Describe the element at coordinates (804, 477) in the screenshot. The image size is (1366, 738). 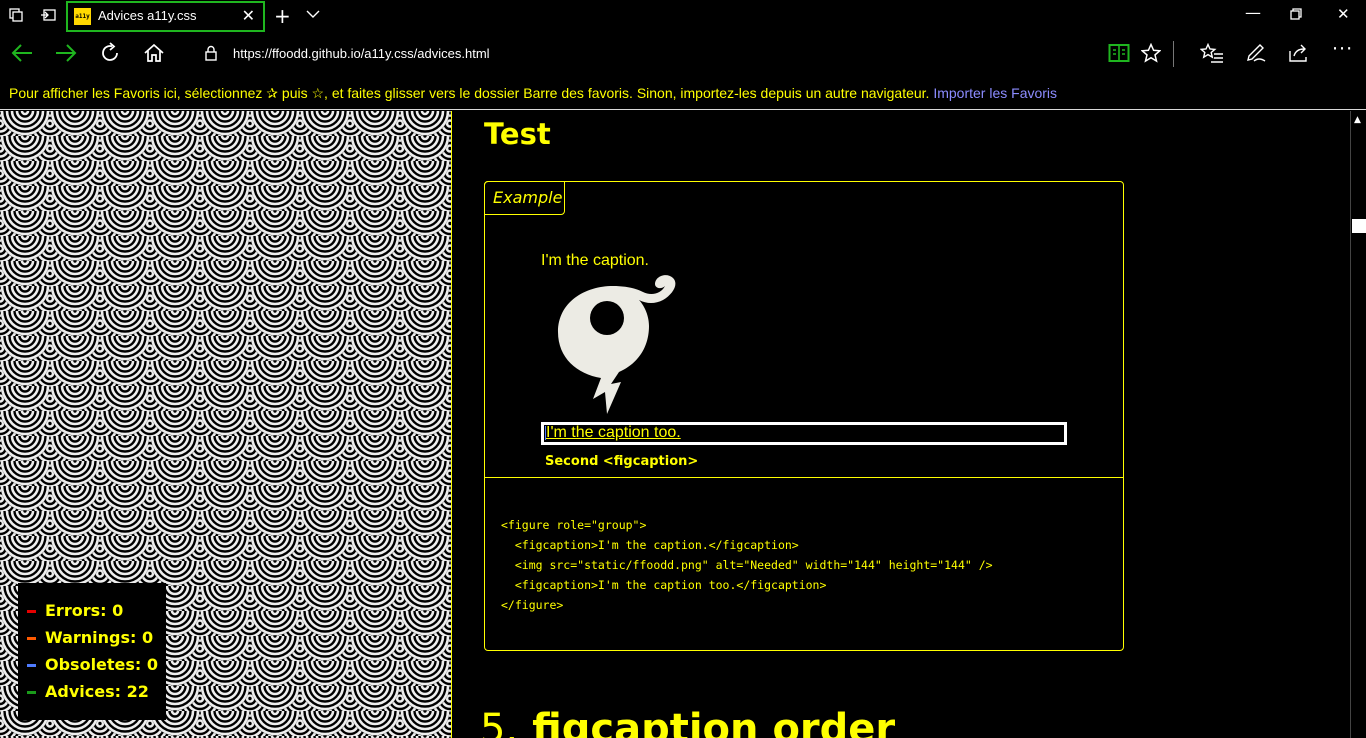
I see `example-divider` at that location.